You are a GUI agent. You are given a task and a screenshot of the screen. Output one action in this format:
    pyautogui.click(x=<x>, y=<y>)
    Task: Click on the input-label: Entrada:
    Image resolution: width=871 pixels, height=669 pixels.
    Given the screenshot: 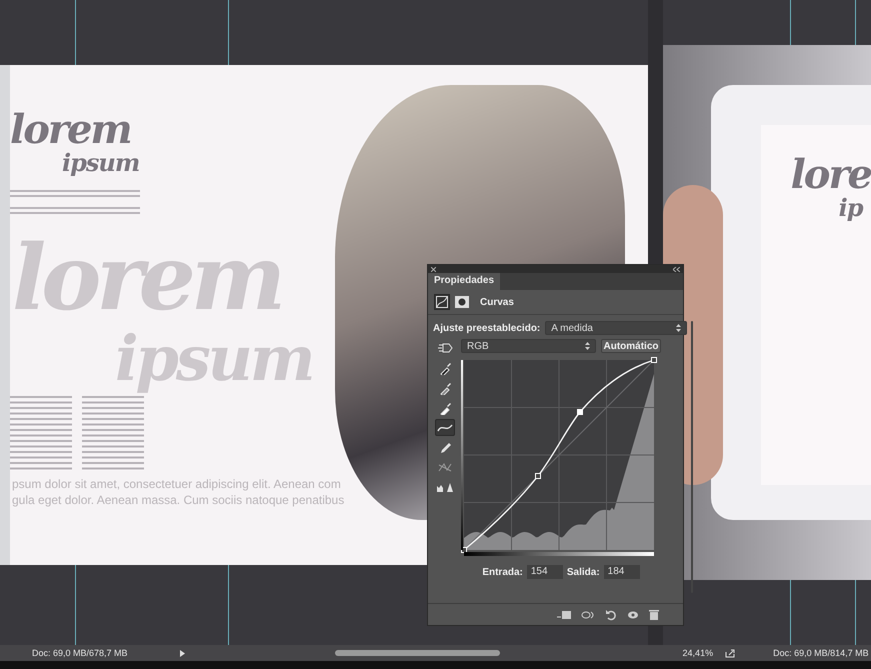 What is the action you would take?
    pyautogui.click(x=502, y=572)
    